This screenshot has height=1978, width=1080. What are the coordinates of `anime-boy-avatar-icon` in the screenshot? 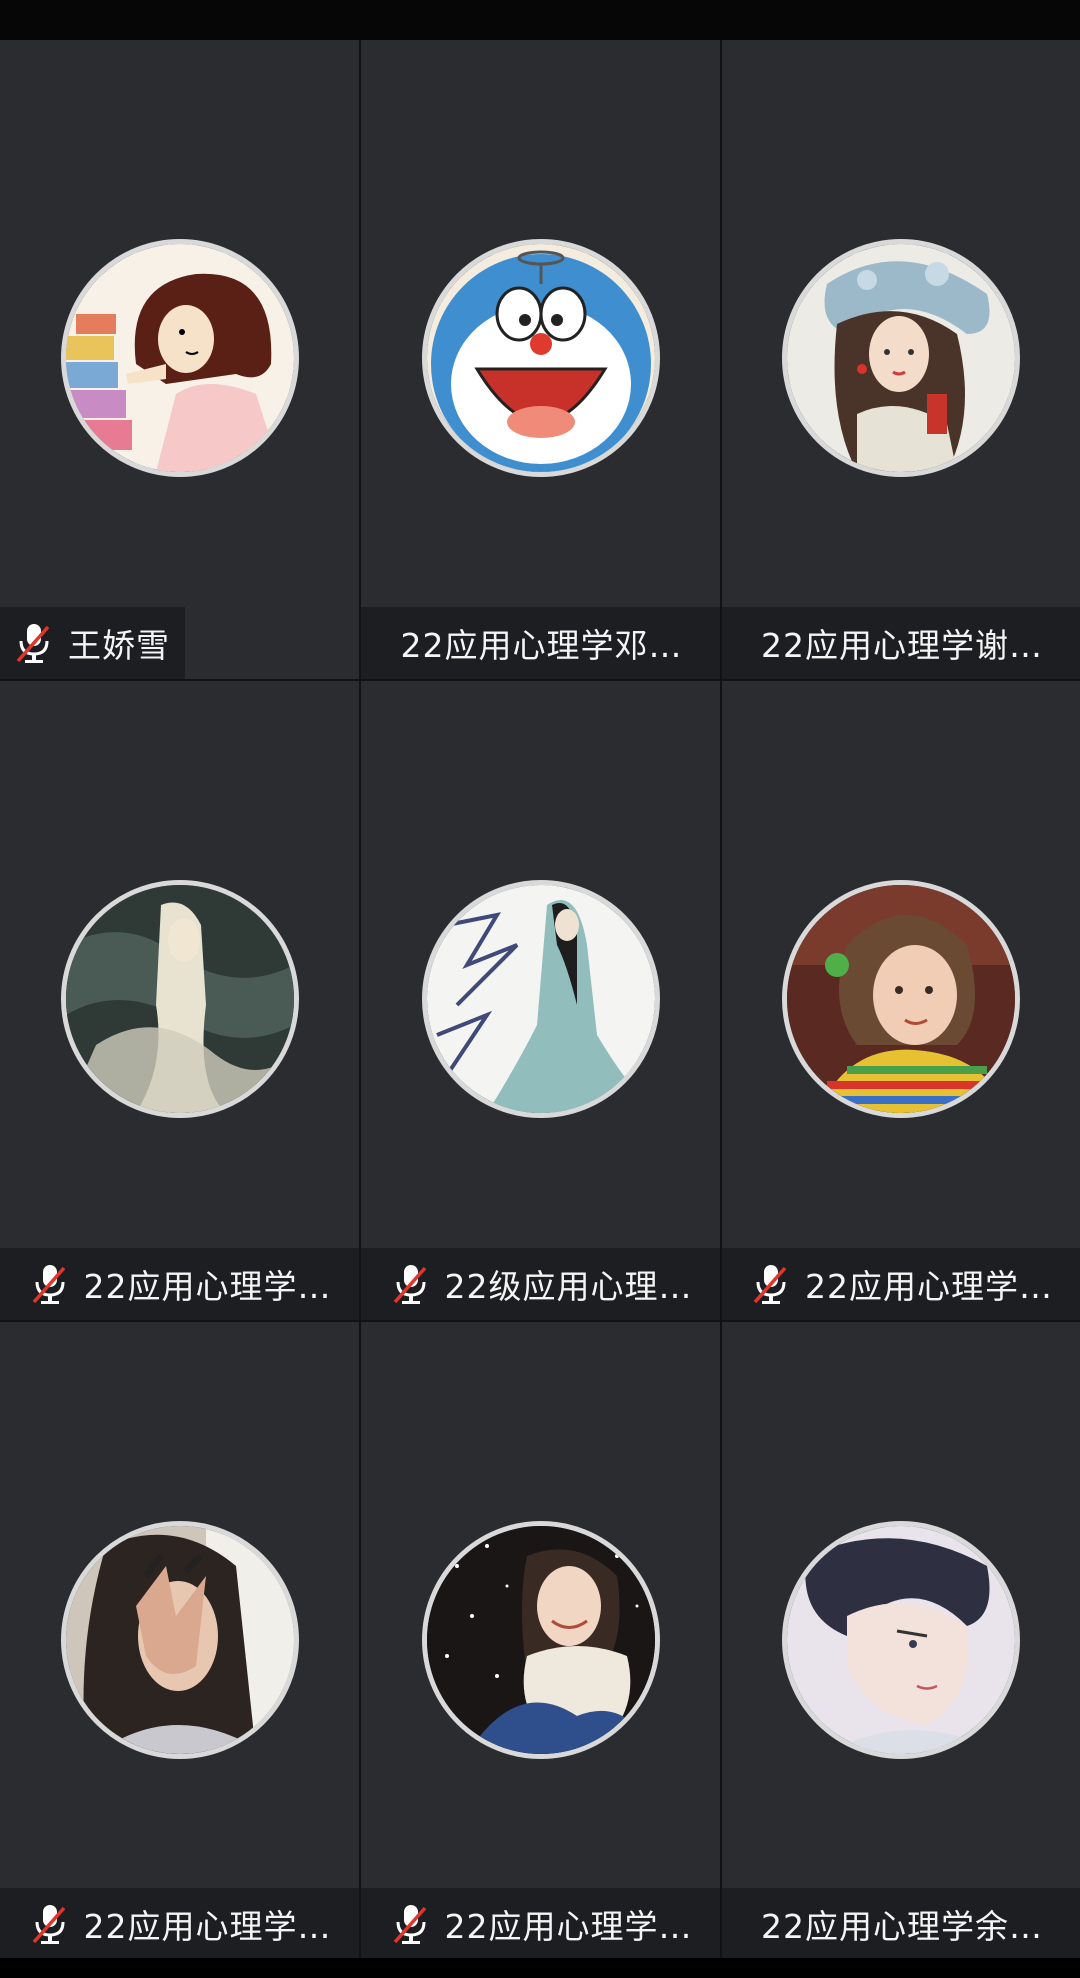 It's located at (901, 1640).